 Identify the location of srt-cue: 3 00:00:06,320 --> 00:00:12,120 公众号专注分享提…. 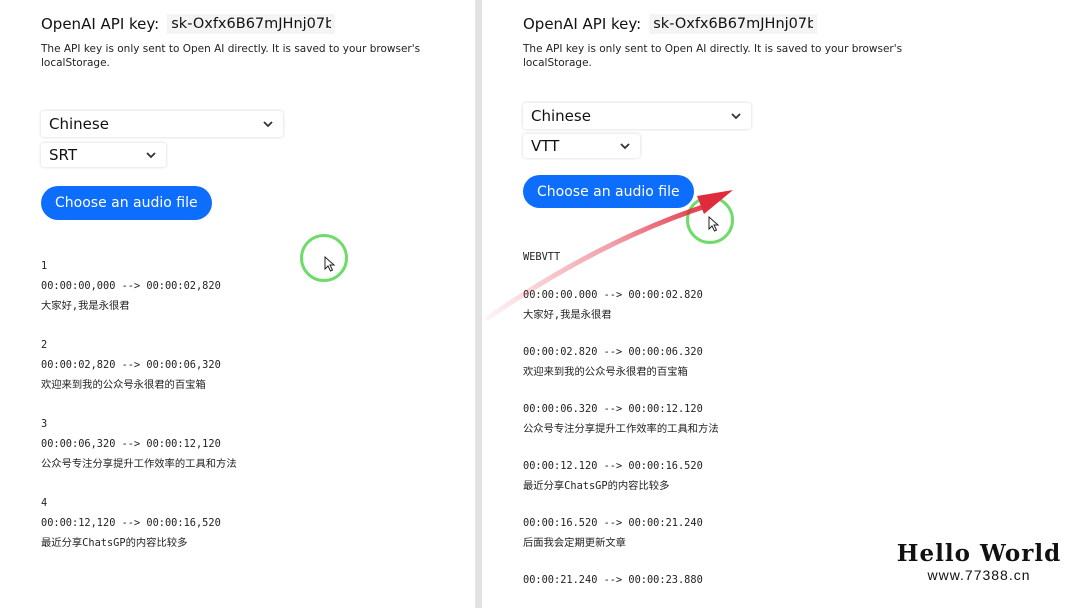
(251, 444).